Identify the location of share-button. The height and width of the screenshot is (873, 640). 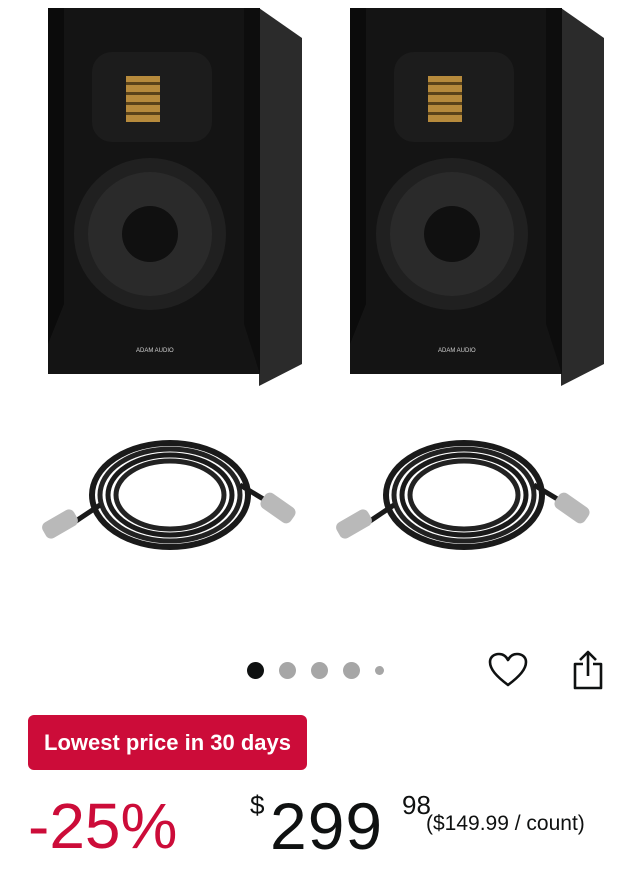
(588, 670).